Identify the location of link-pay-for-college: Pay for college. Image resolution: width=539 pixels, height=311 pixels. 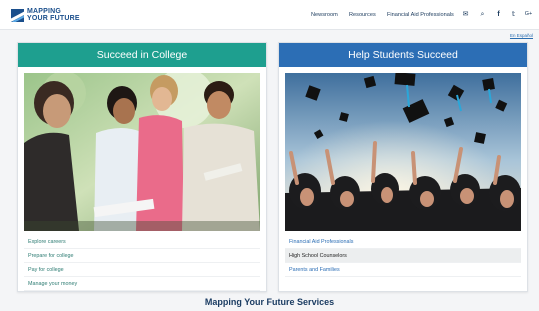
(142, 270).